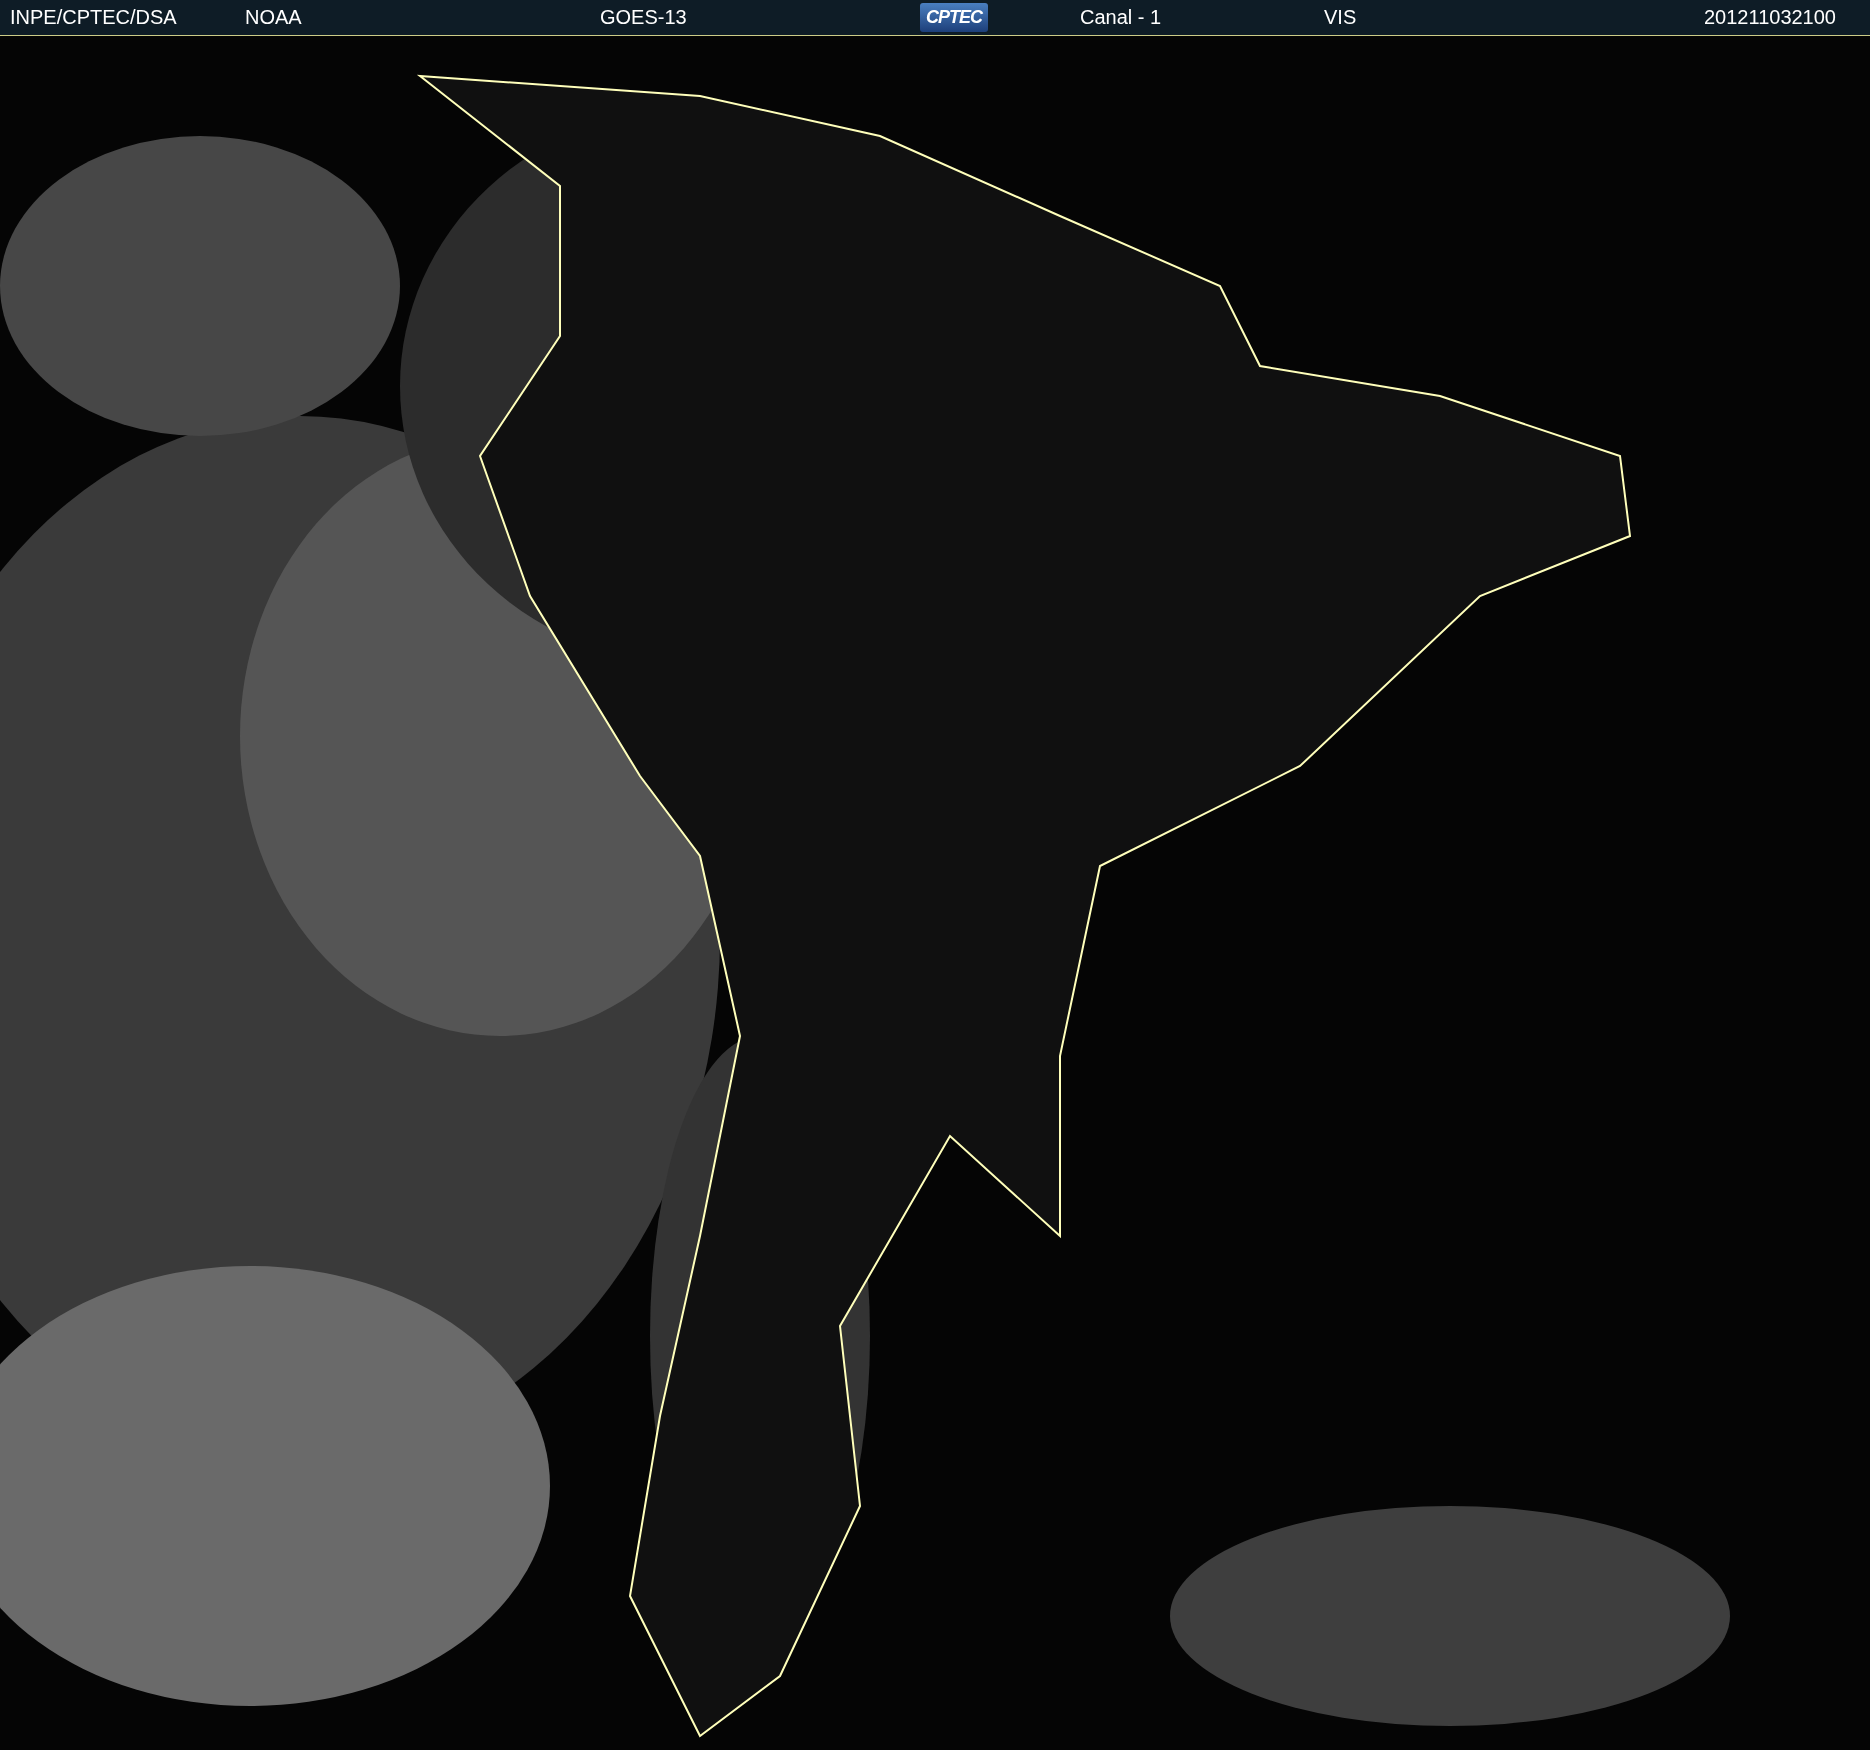 Image resolution: width=1870 pixels, height=1750 pixels. I want to click on source-label: INPE/CPTEC/DSA, so click(93, 17).